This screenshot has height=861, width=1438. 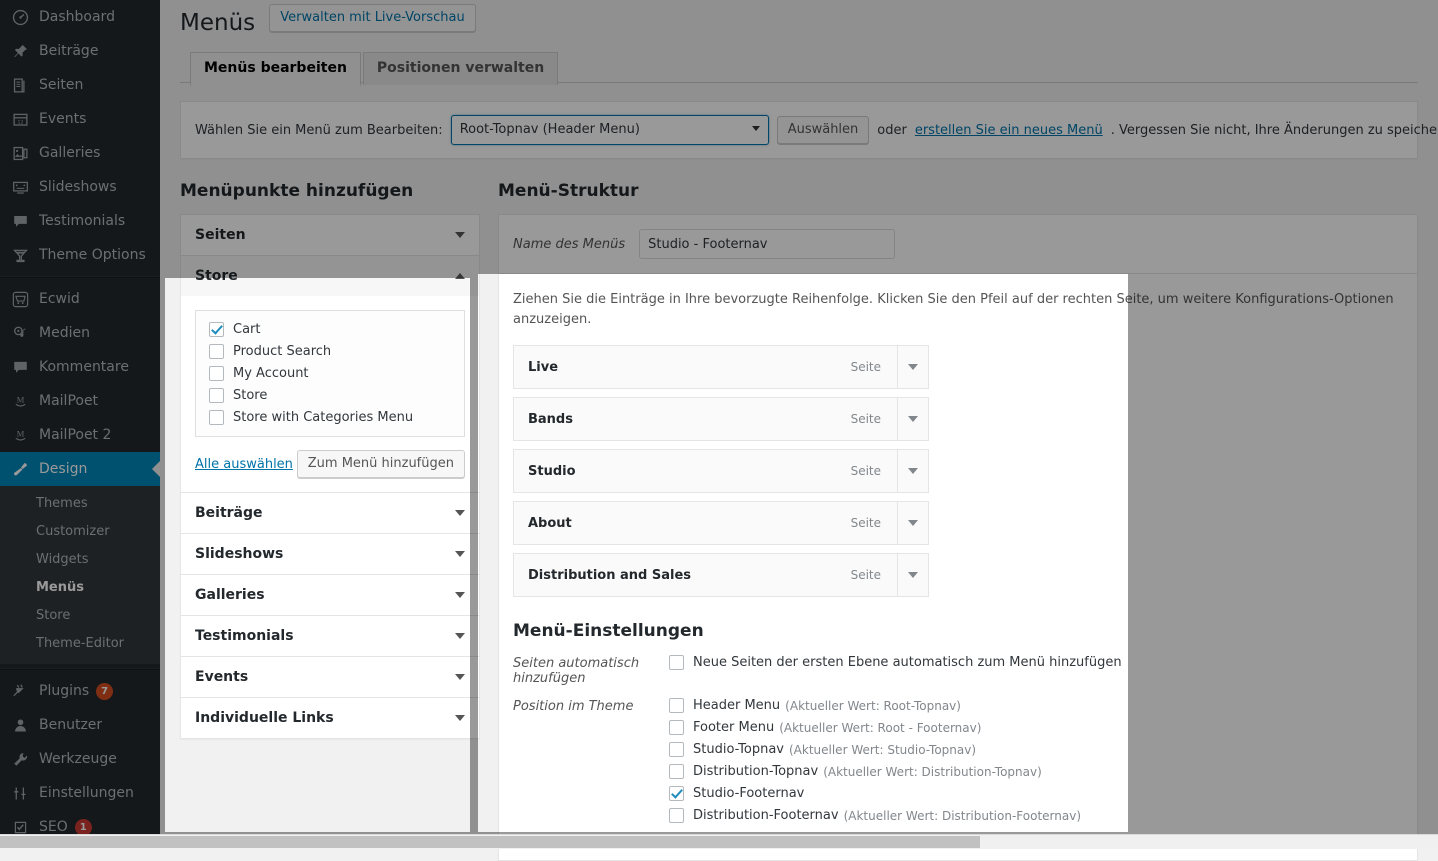 What do you see at coordinates (80, 221) in the screenshot?
I see `sidebar-item-testimonials: Testimonials` at bounding box center [80, 221].